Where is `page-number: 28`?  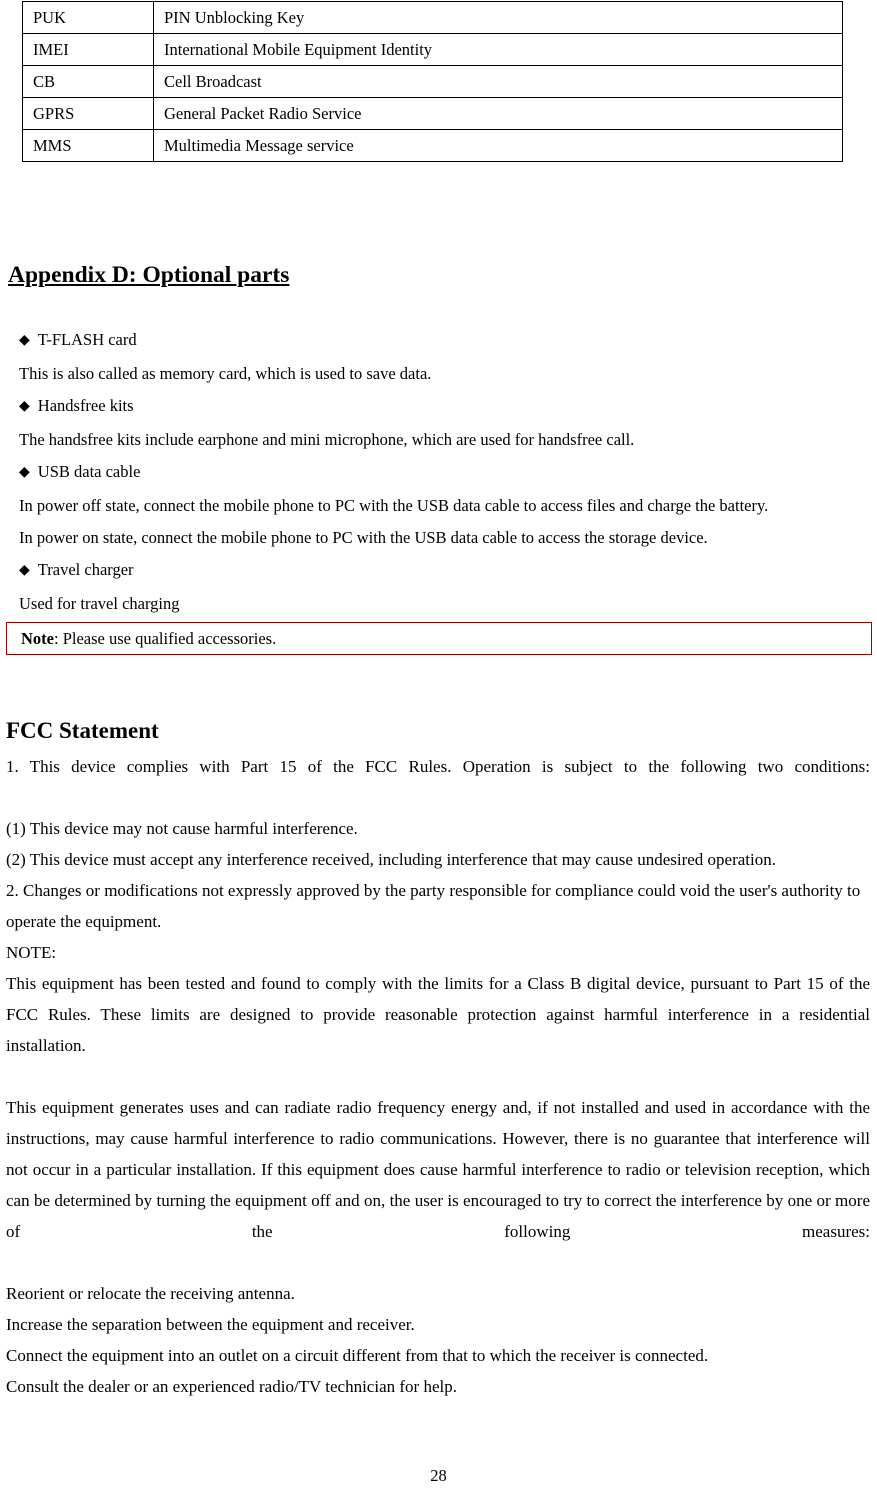
page-number: 28 is located at coordinates (438, 1475).